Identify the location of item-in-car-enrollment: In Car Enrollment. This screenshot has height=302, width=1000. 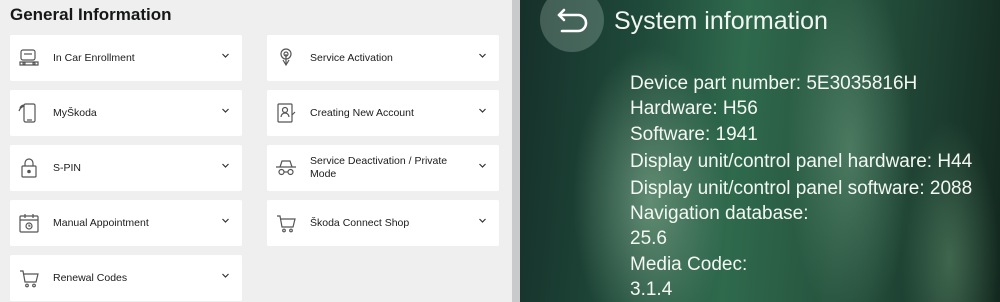
(126, 58).